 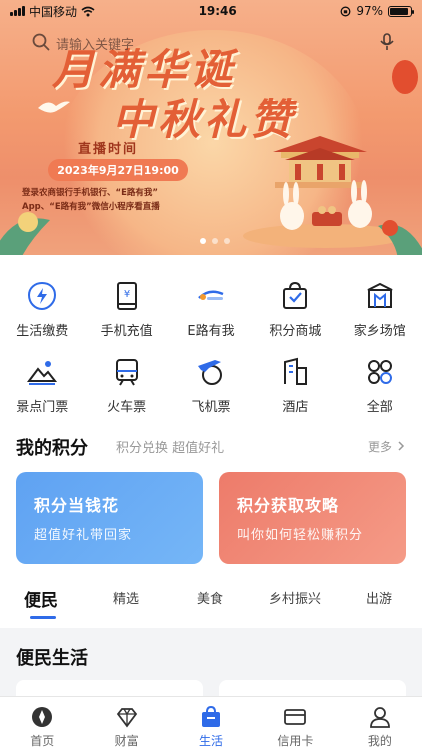 I want to click on credit-card-icon, so click(x=295, y=717).